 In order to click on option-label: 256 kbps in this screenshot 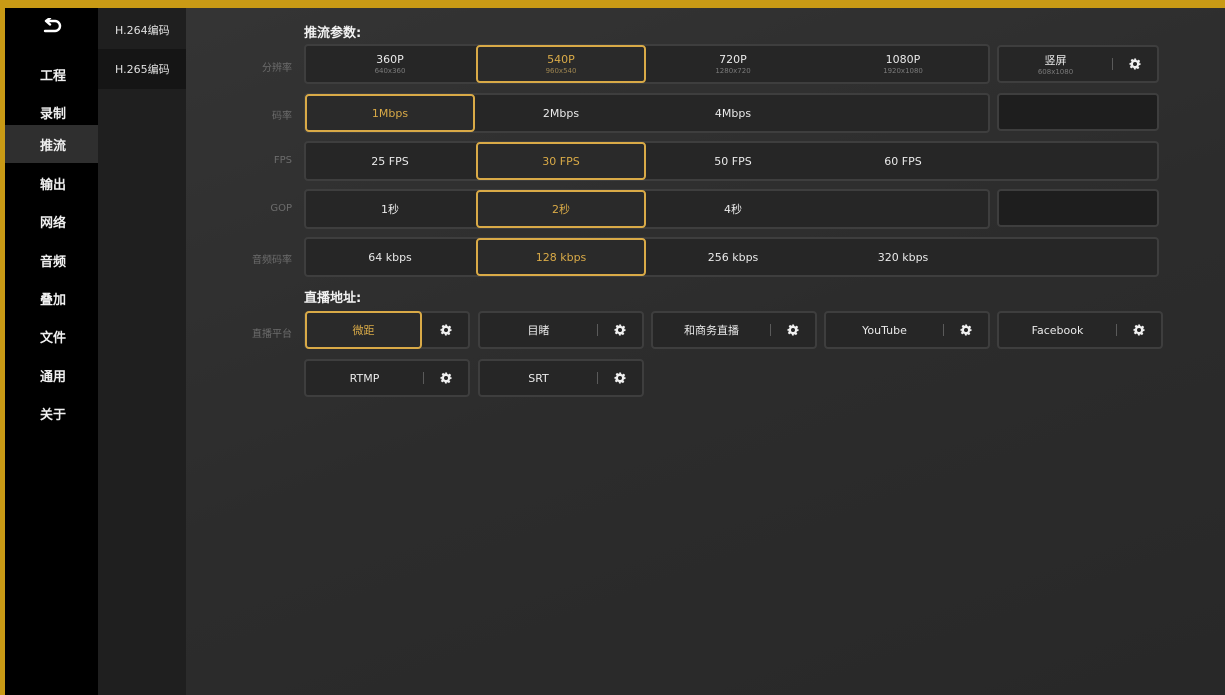, I will do `click(733, 257)`.